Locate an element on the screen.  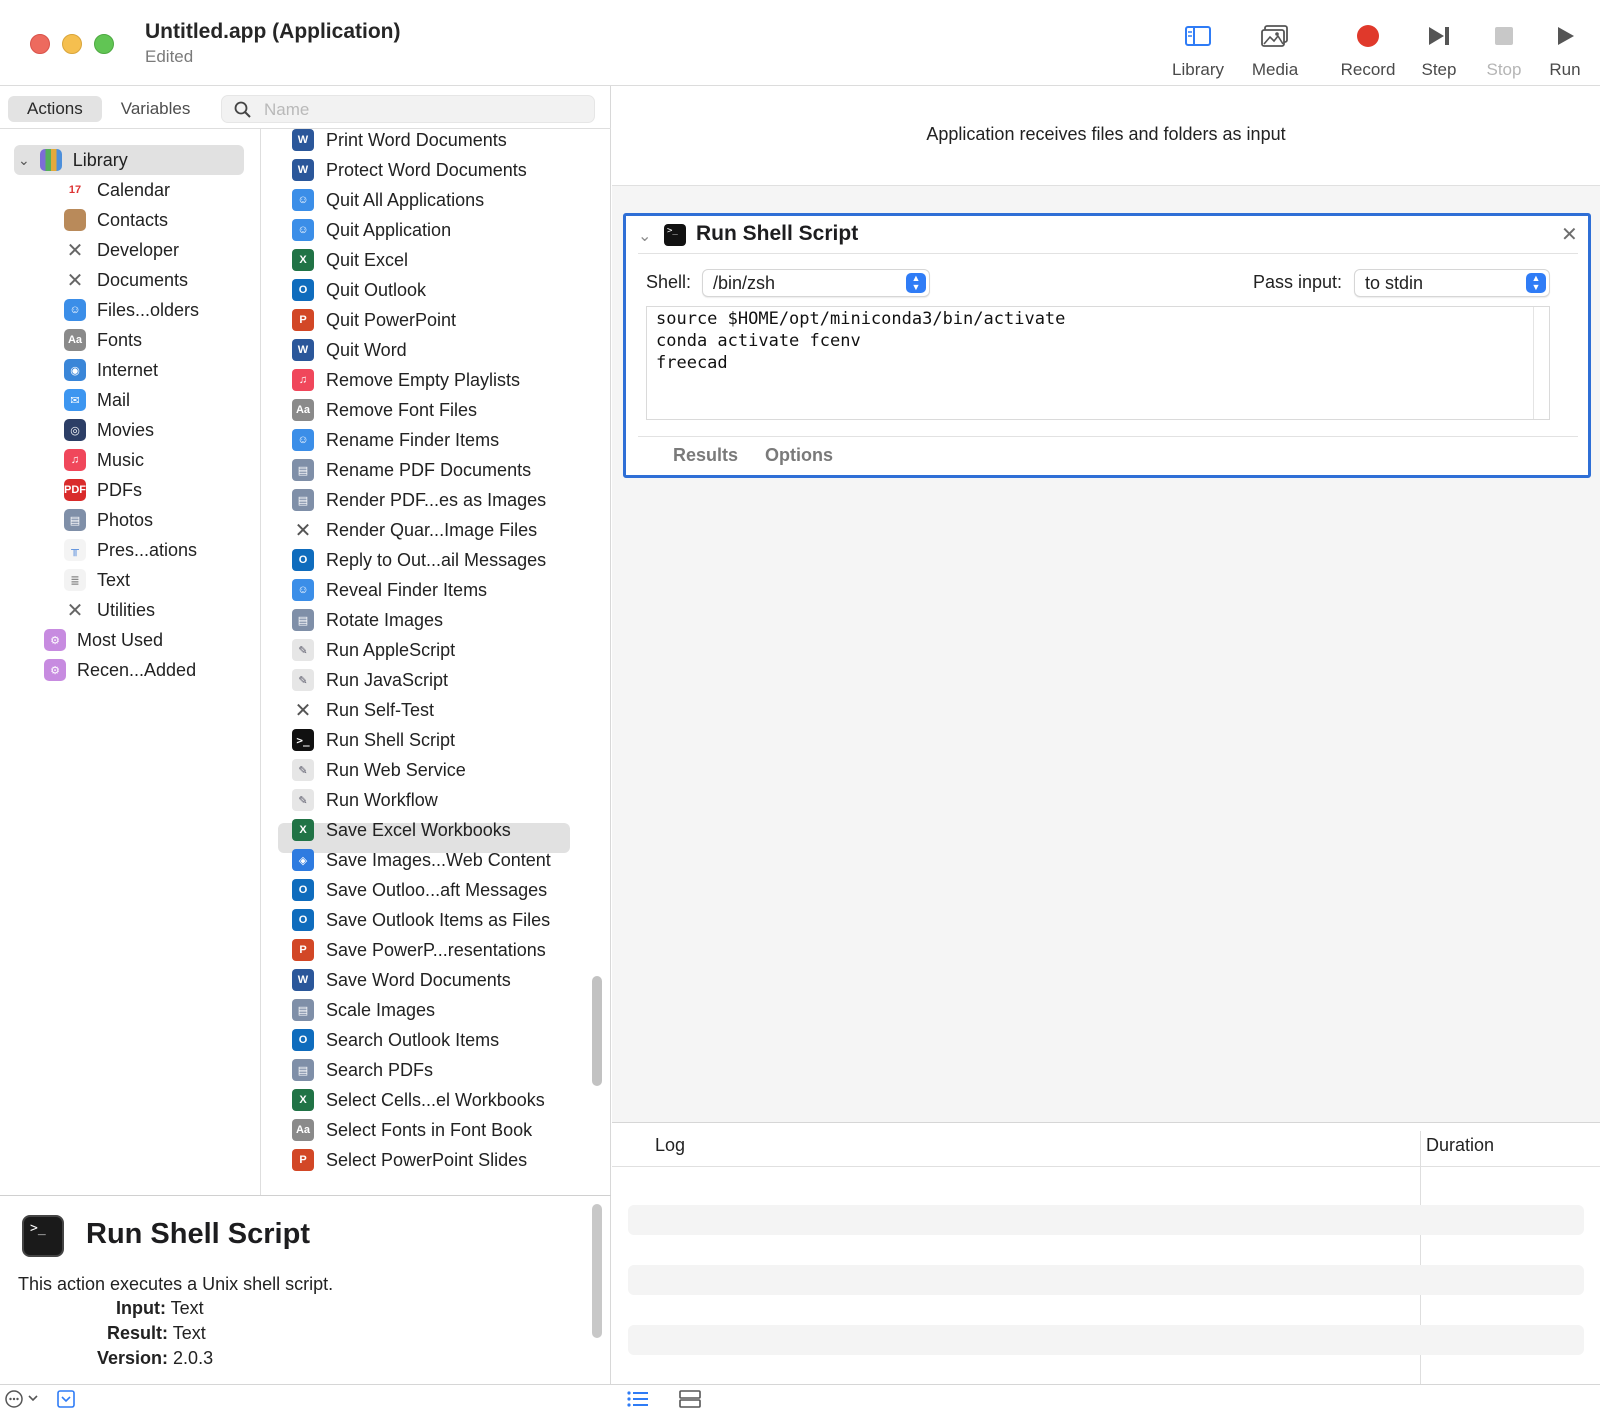
keynote-icon: ╥ is located at coordinates (75, 550).